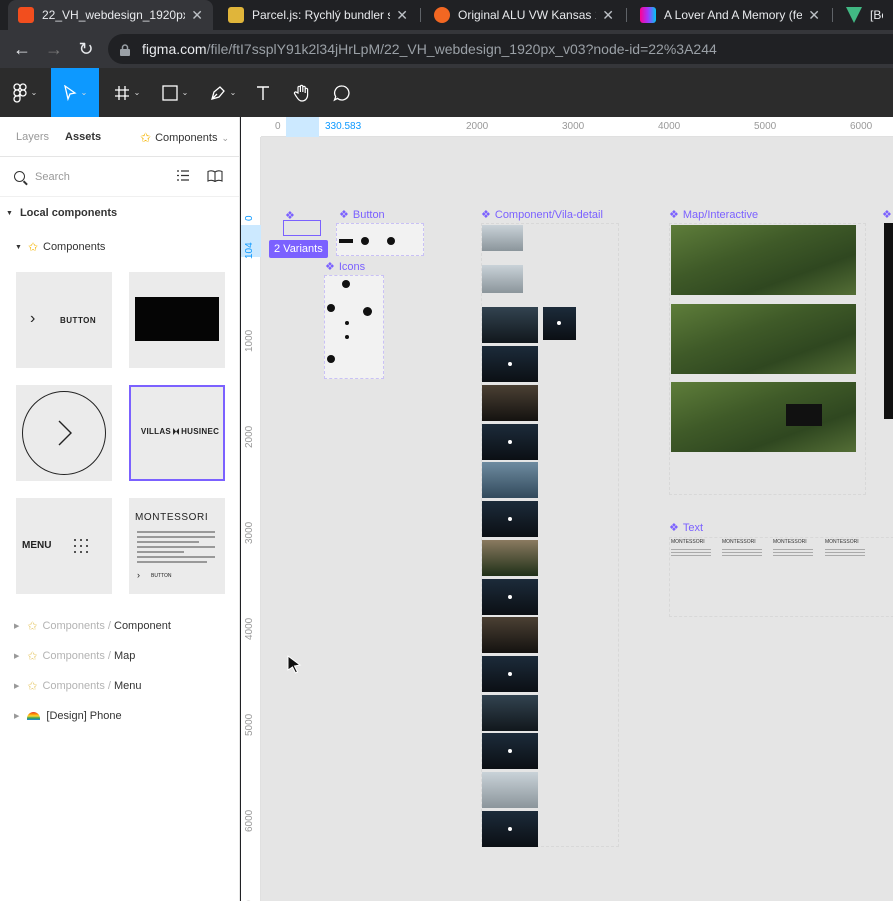  I want to click on group-components-component: ▶ ✩ Components / Component, so click(120, 626).